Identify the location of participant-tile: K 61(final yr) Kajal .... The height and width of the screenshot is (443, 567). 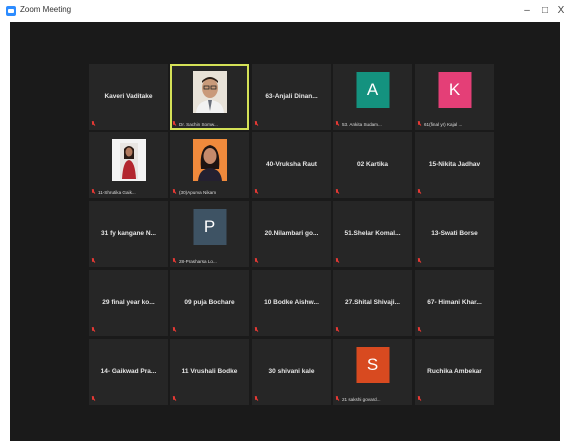
(454, 97).